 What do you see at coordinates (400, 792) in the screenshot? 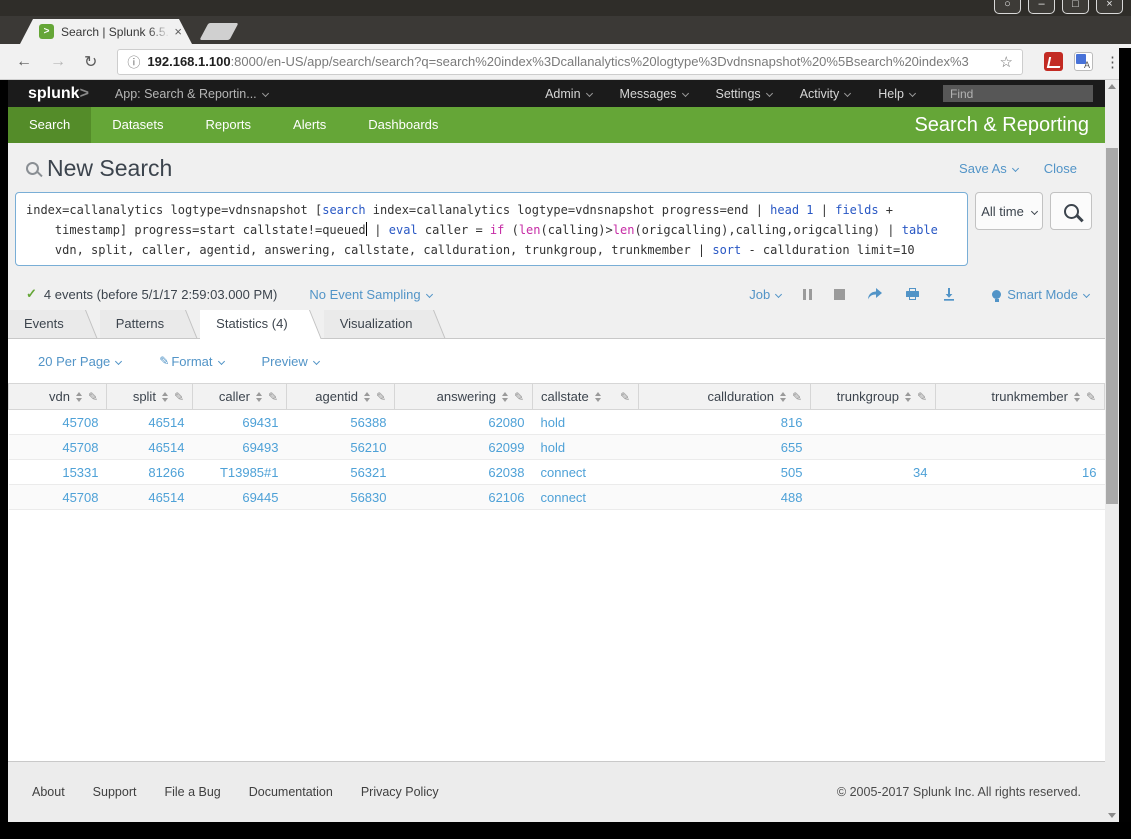
I see `footer-link-privacy-policy: Privacy Policy` at bounding box center [400, 792].